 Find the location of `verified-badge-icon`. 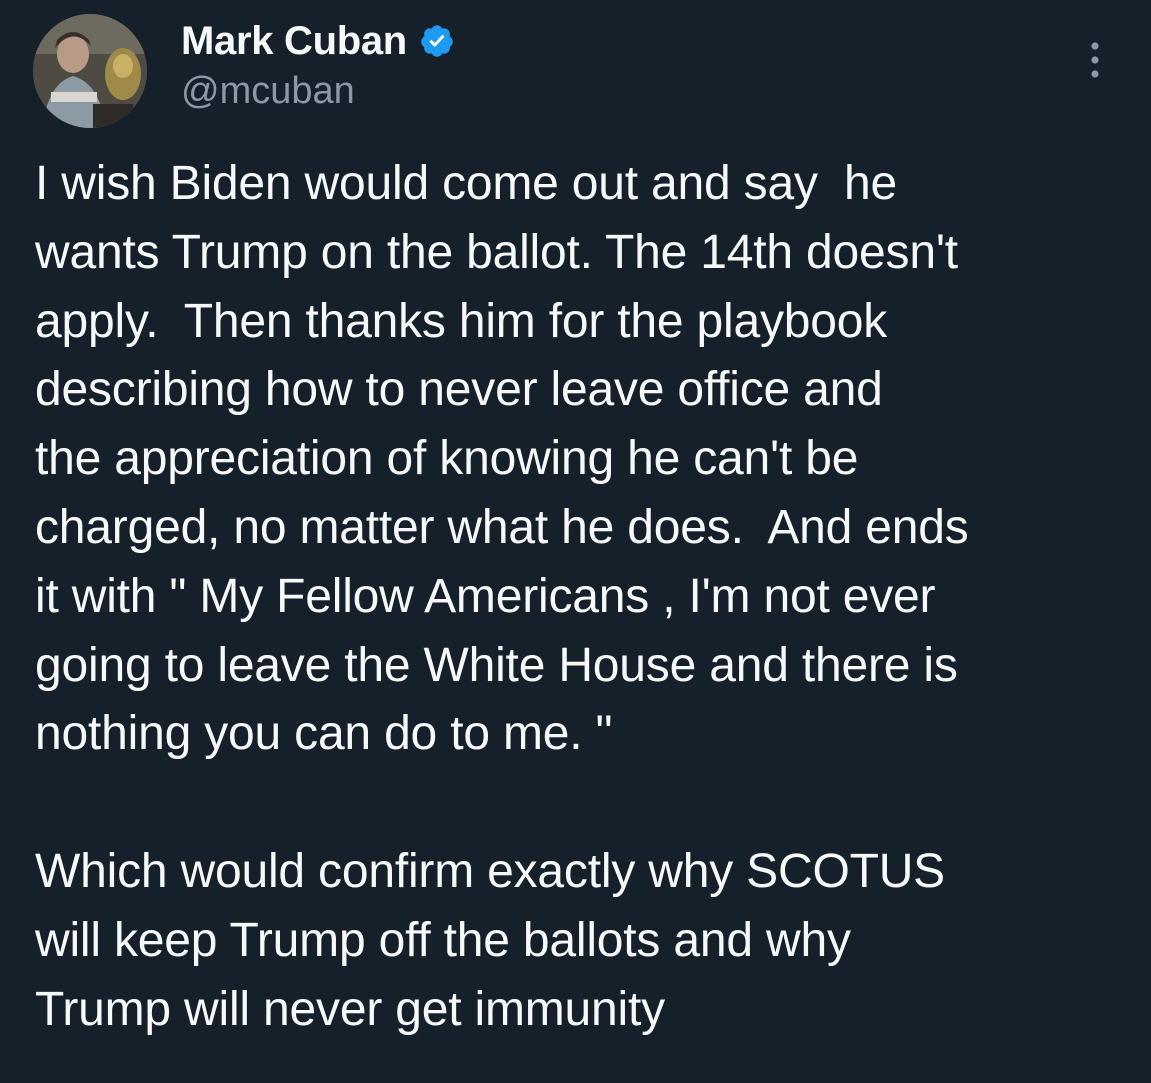

verified-badge-icon is located at coordinates (437, 41).